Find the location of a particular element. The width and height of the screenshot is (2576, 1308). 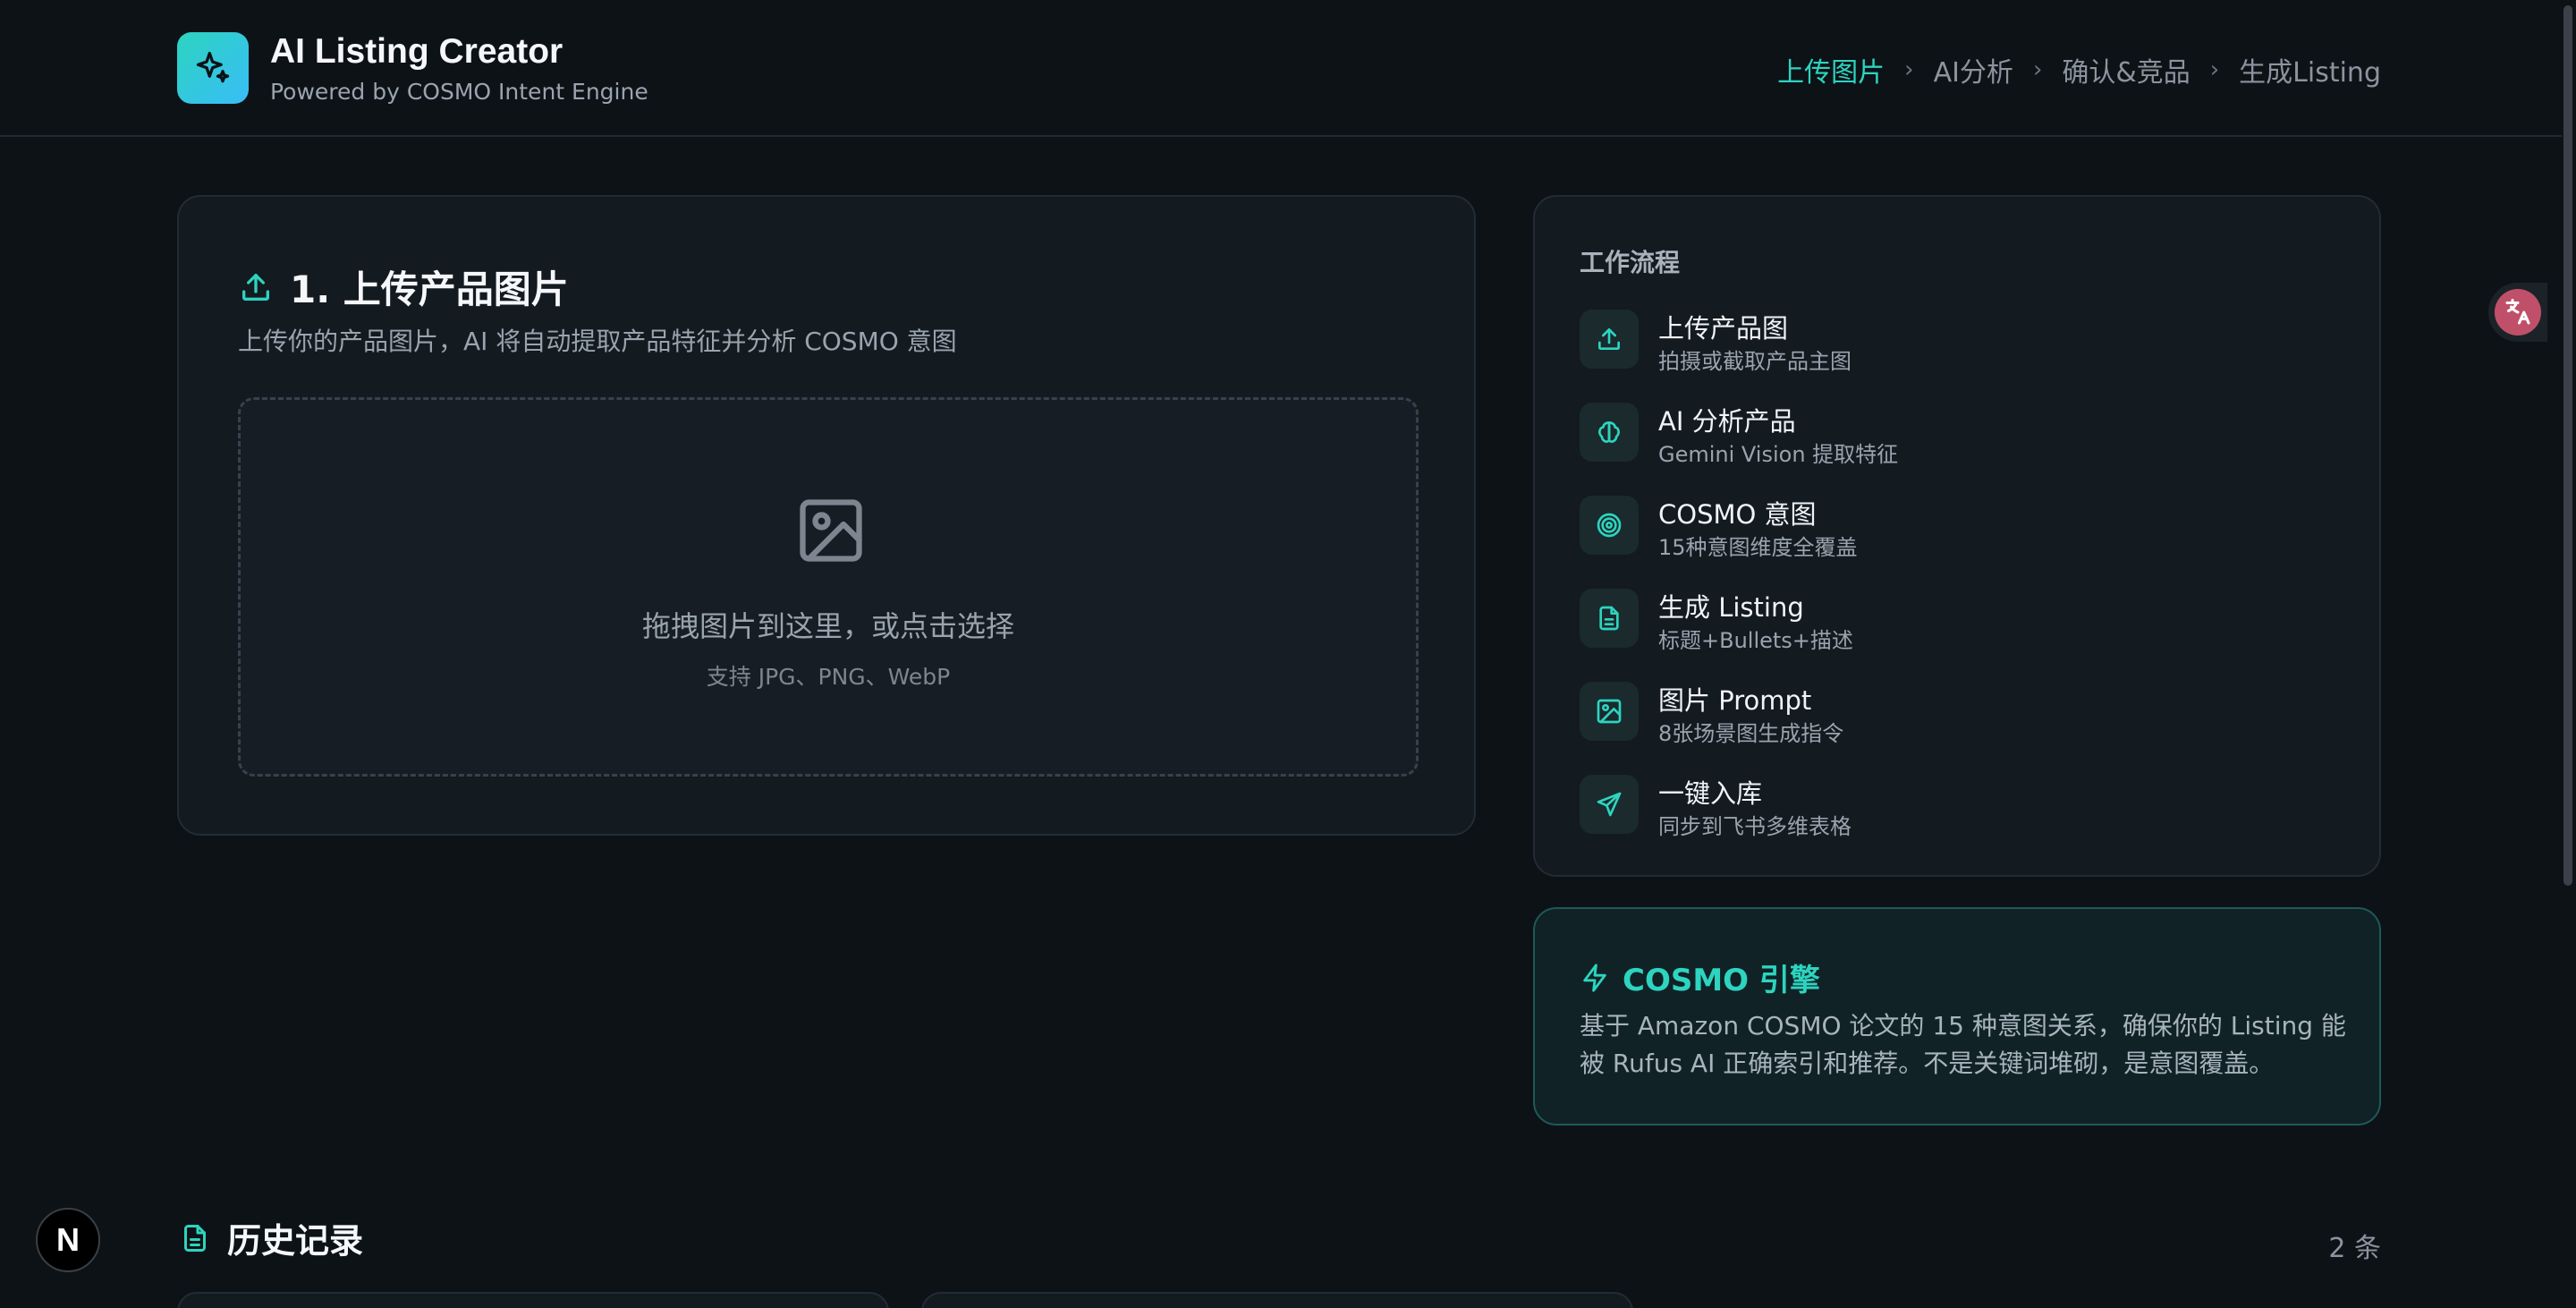

workflow-item-title: 图片 Prompt is located at coordinates (1735, 700).